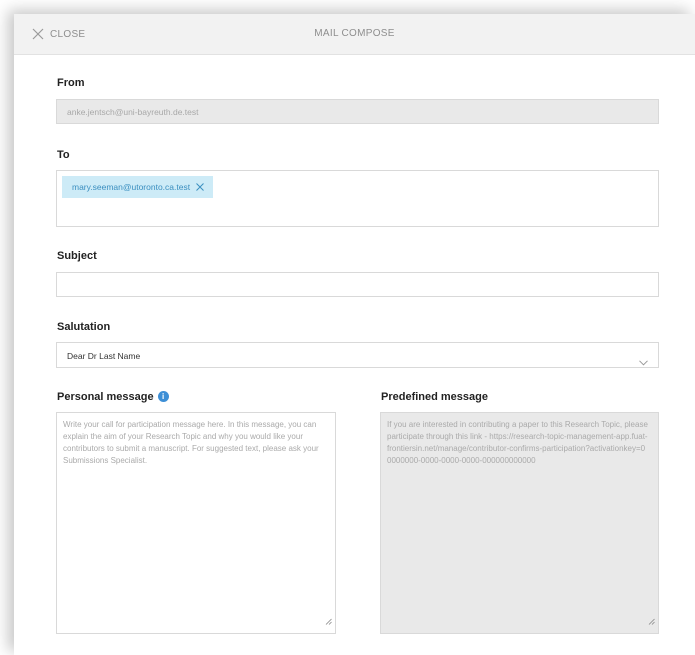 This screenshot has height=655, width=695. Describe the element at coordinates (77, 256) in the screenshot. I see `subject-label: Subject` at that location.